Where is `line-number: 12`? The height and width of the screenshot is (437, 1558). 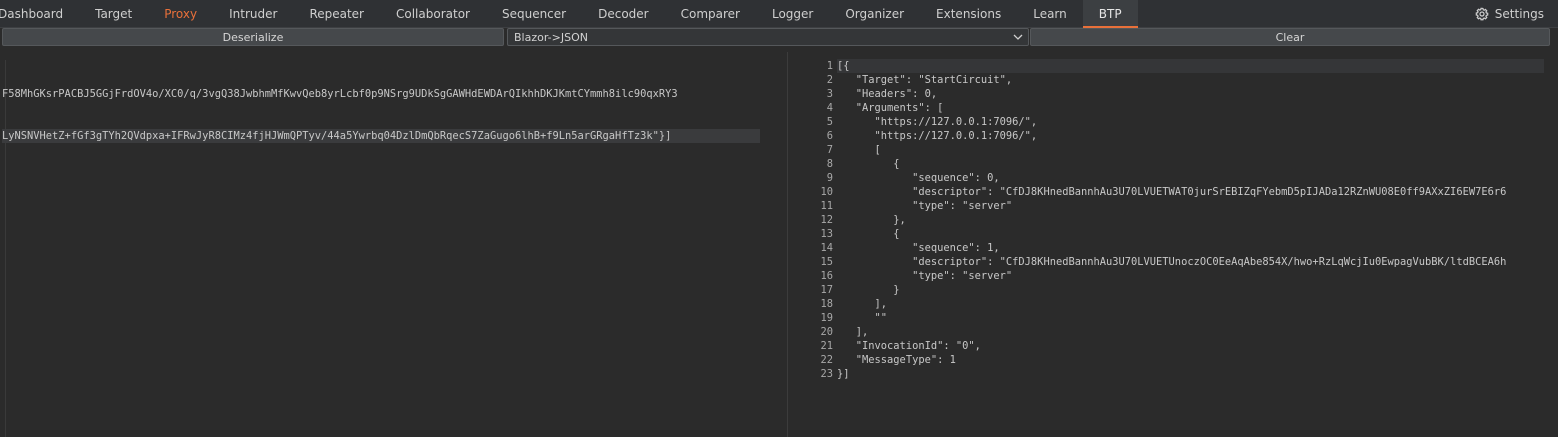 line-number: 12 is located at coordinates (826, 220).